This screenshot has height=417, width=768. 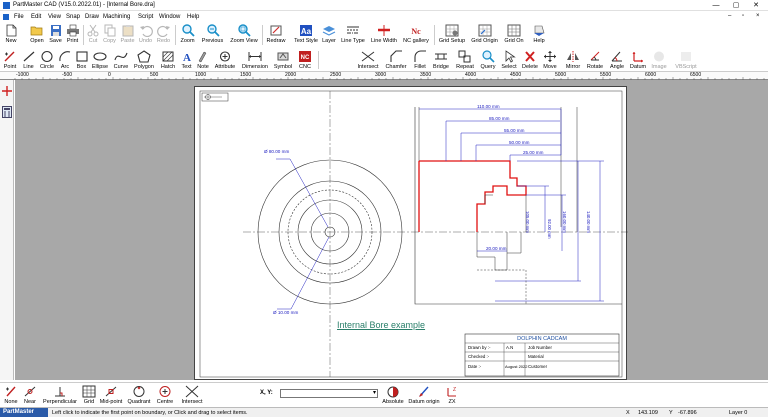 I want to click on box-tool: Box, so click(x=81, y=59).